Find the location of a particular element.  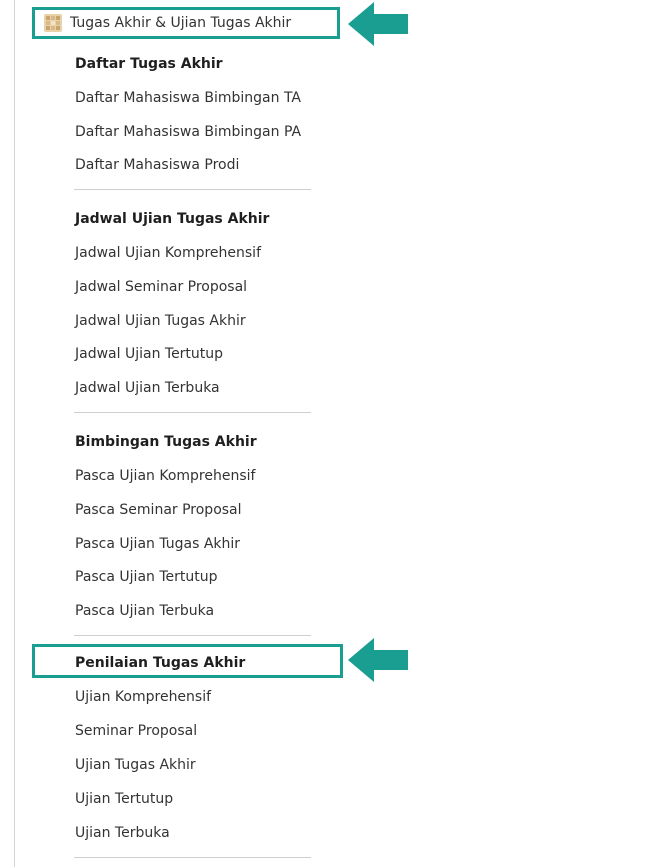

menu-item-jadwal-ujian-tertutup: Jadwal Ujian Tertutup is located at coordinates (149, 354).